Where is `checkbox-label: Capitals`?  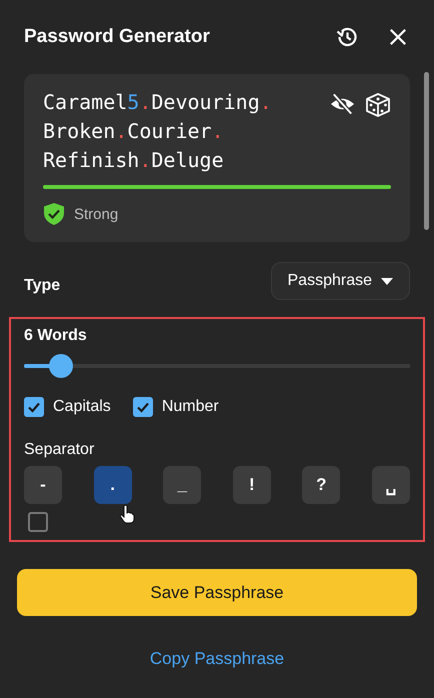 checkbox-label: Capitals is located at coordinates (82, 407).